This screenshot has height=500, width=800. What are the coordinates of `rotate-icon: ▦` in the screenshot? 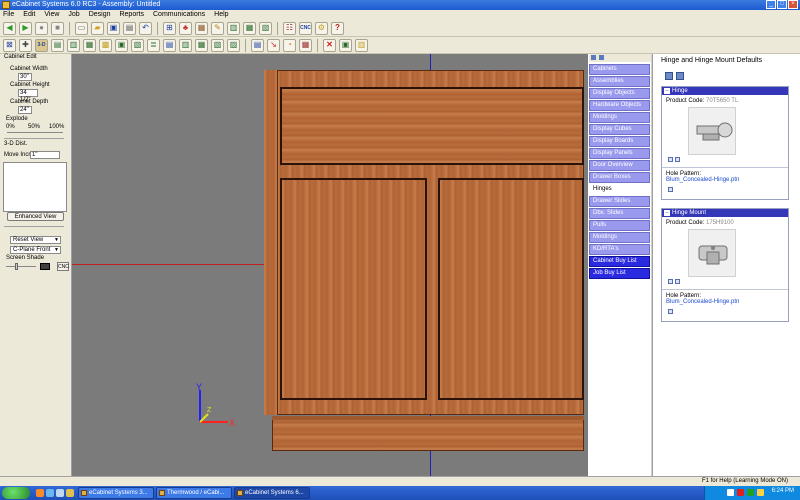 It's located at (201, 45).